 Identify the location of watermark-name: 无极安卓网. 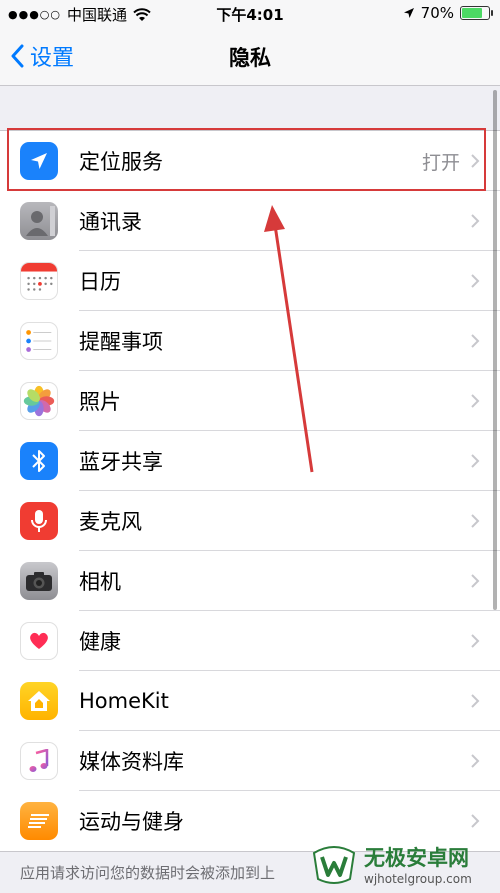
(416, 858).